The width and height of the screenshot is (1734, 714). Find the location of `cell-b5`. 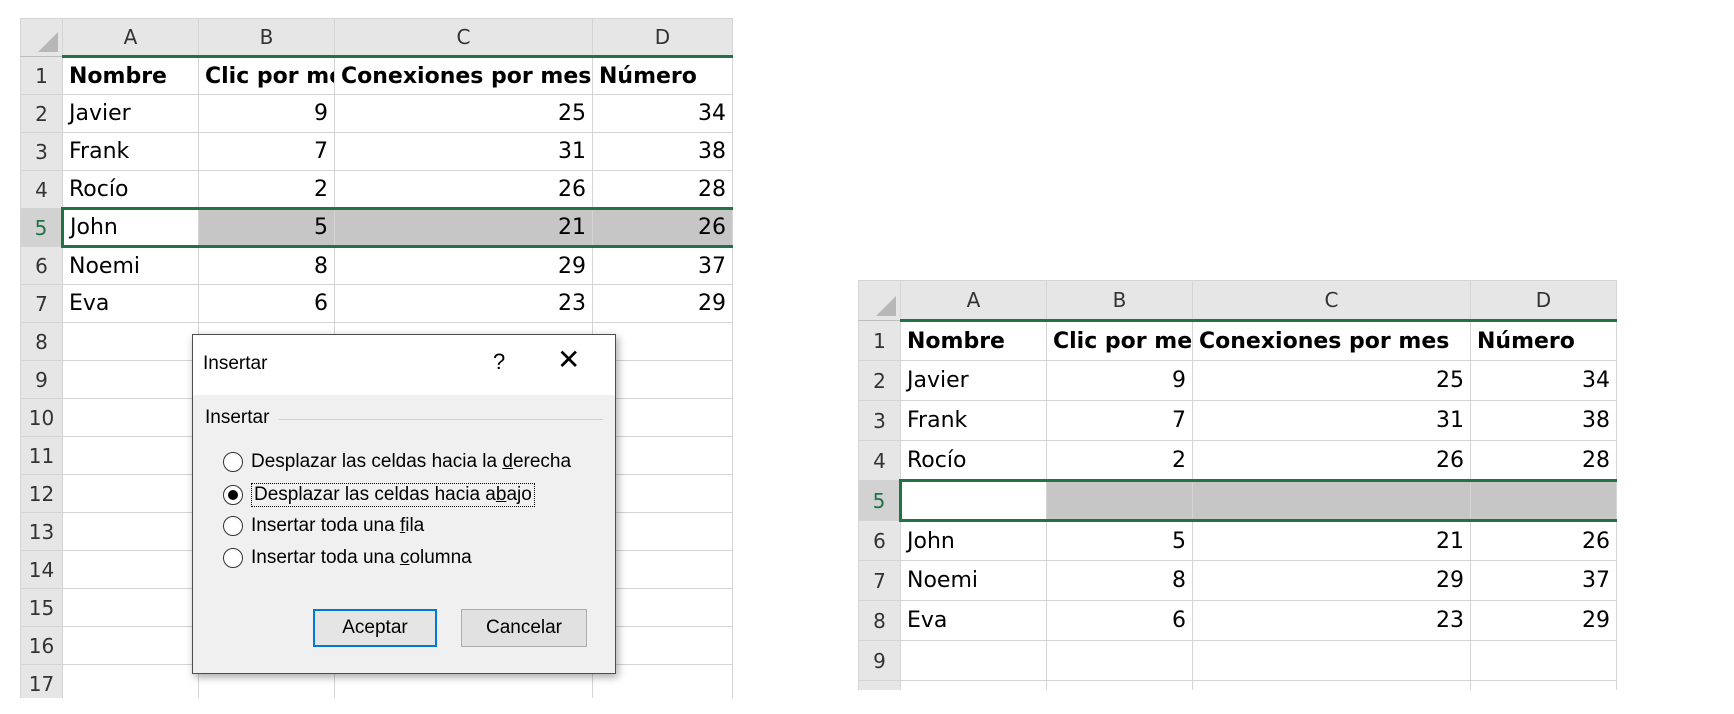

cell-b5 is located at coordinates (1119, 500).